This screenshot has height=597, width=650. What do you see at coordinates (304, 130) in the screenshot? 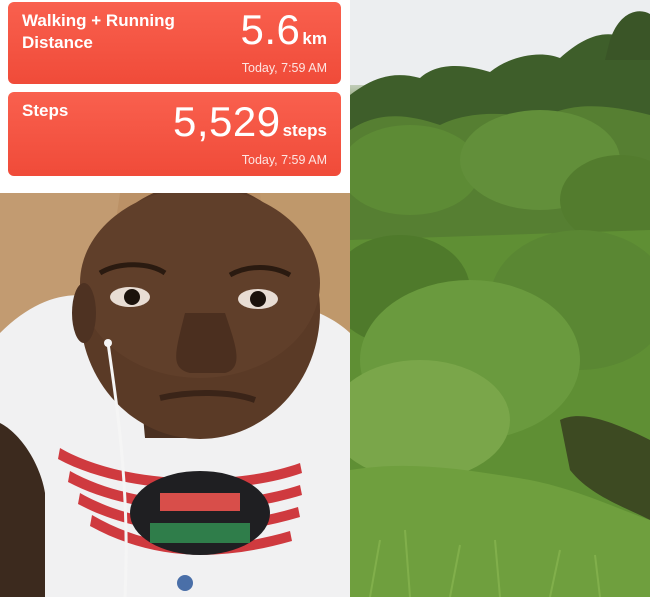
I see `steps-unit: steps` at bounding box center [304, 130].